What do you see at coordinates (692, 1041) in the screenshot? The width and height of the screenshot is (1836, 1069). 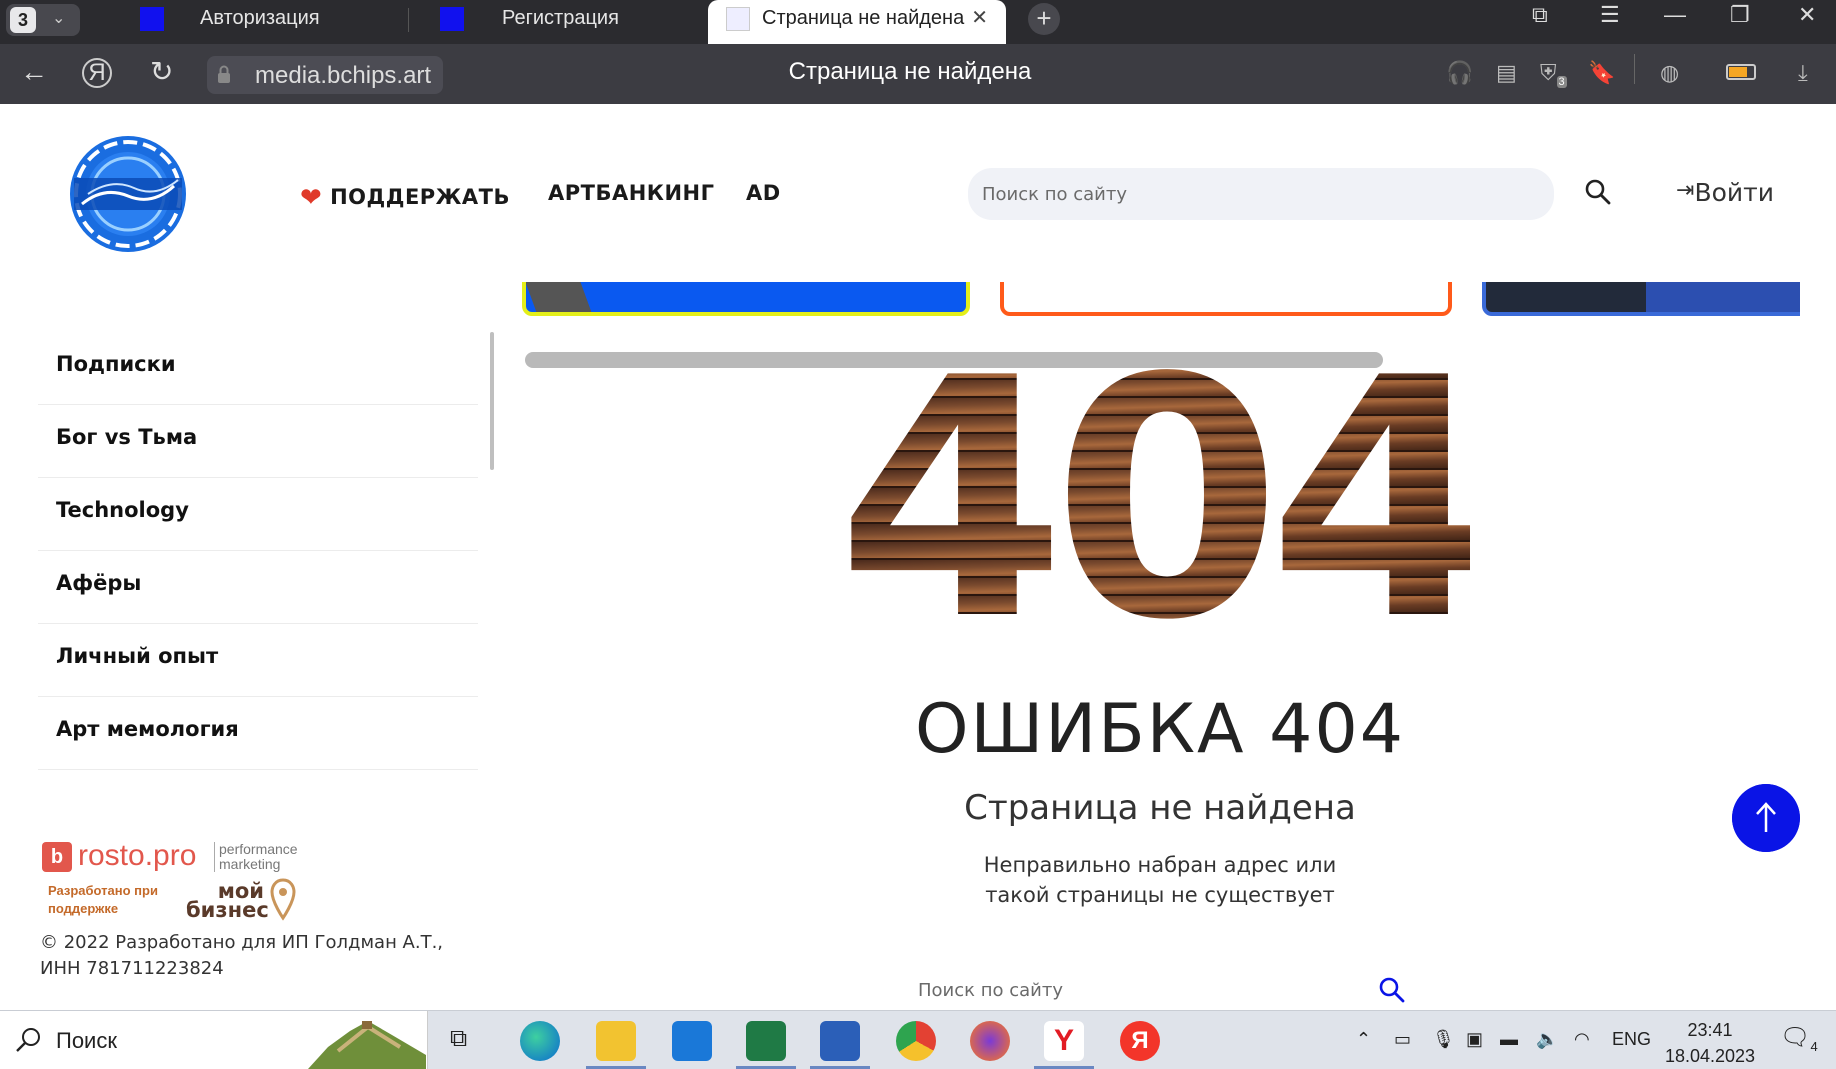 I see `mail-icon` at bounding box center [692, 1041].